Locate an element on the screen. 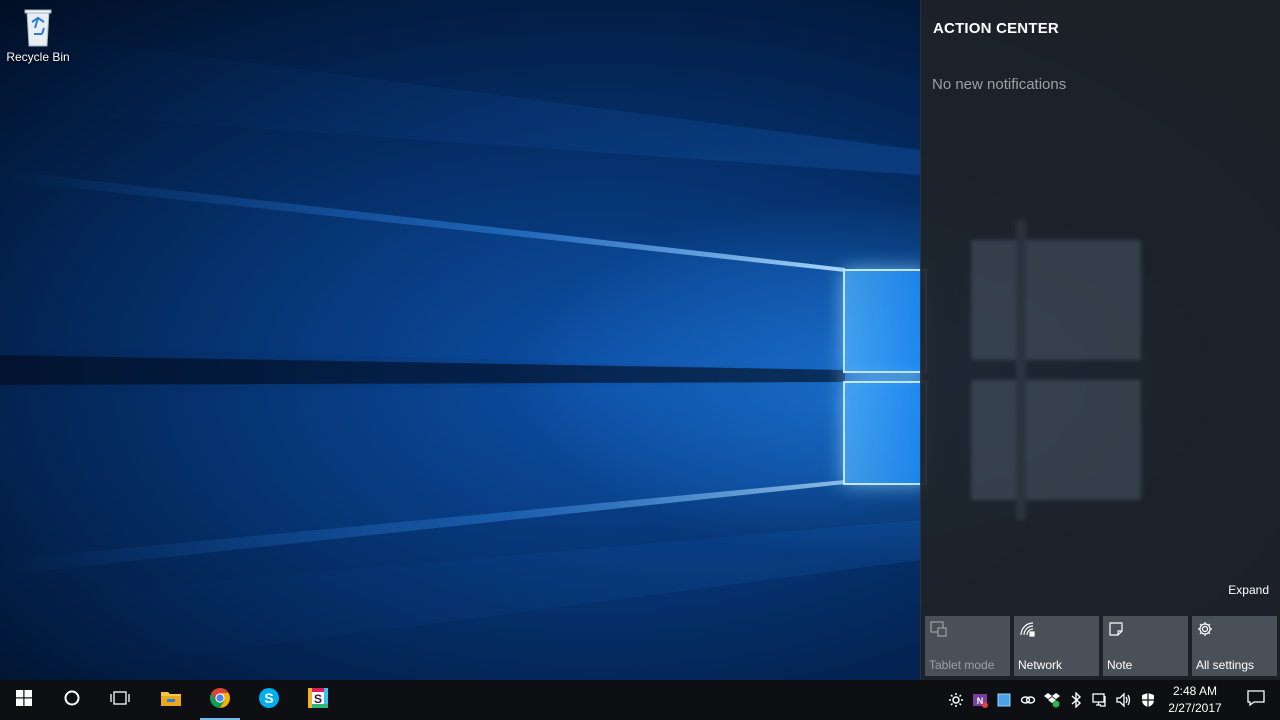  start-button is located at coordinates (24, 700).